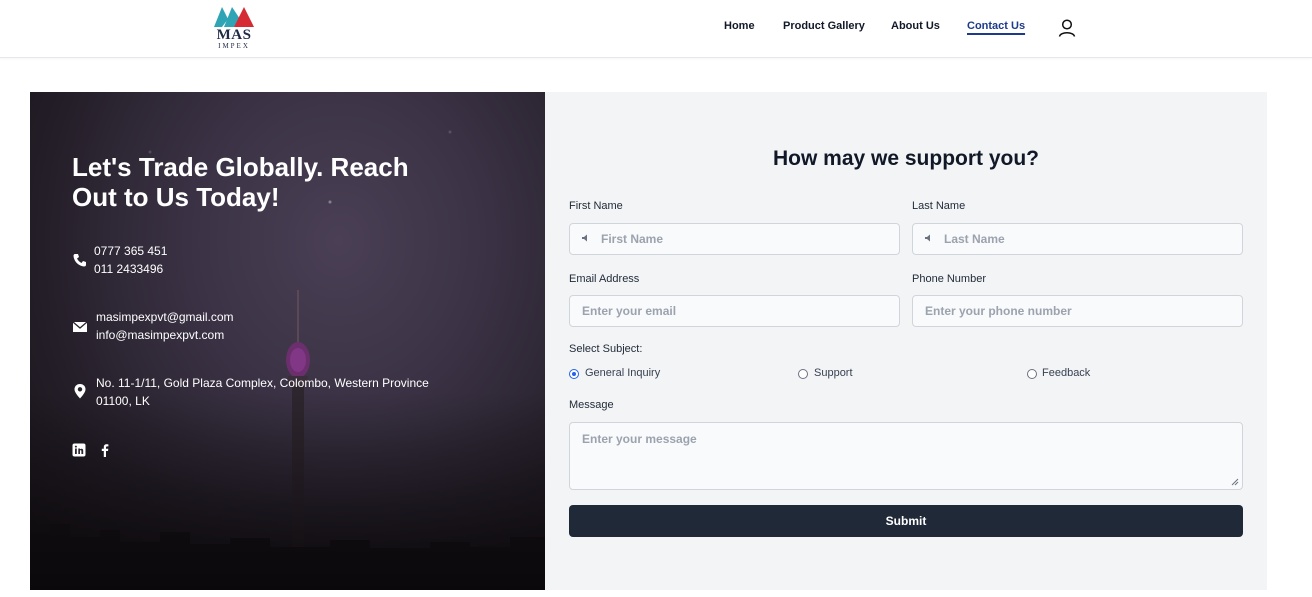  What do you see at coordinates (80, 391) in the screenshot?
I see `location-pin-icon` at bounding box center [80, 391].